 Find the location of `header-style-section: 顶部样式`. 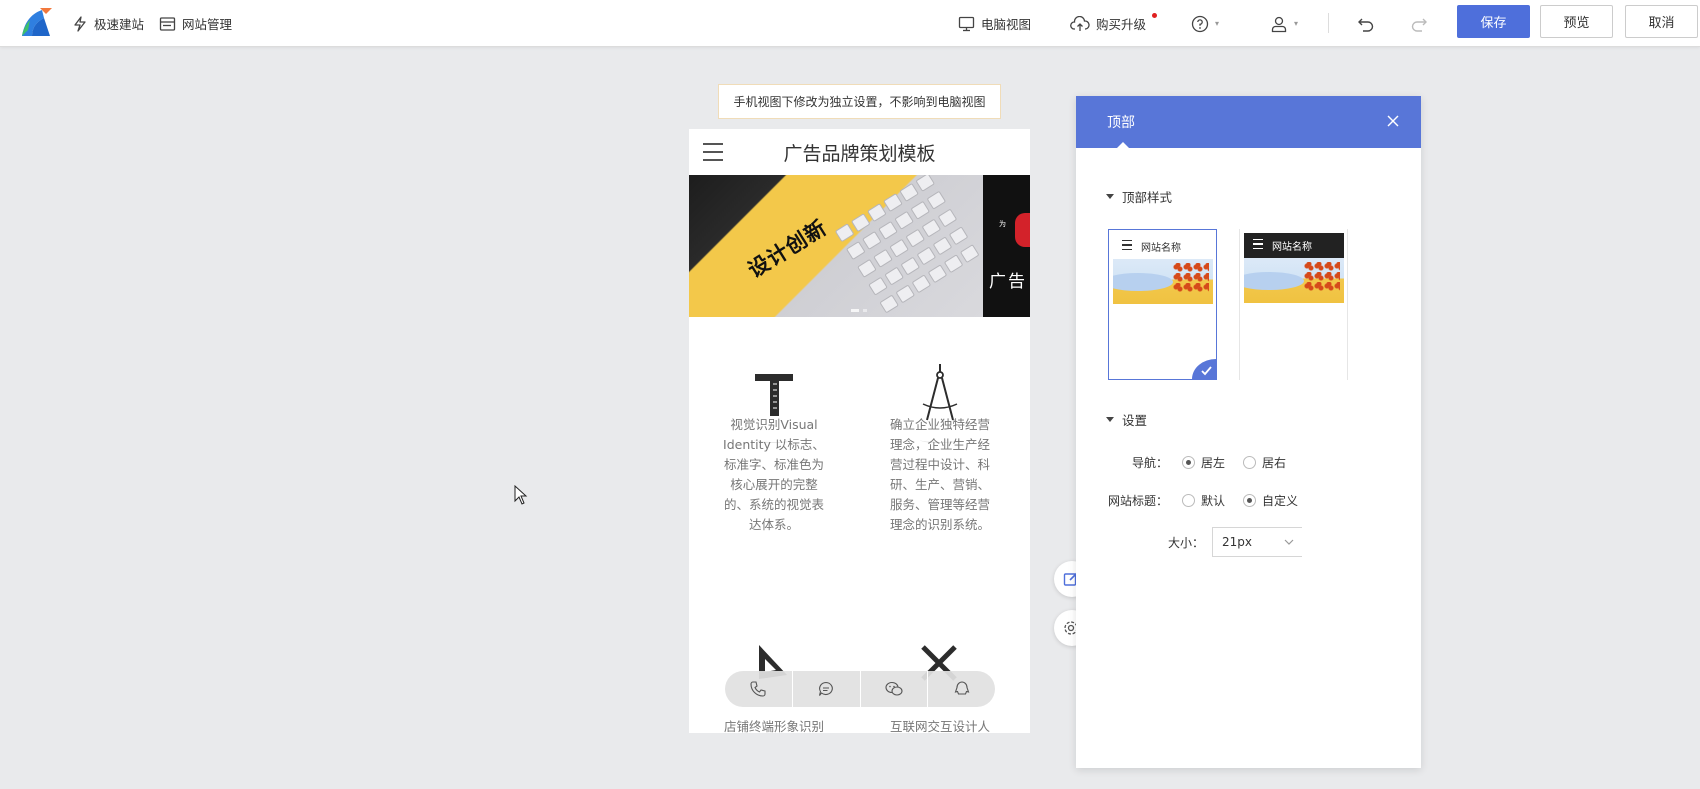

header-style-section: 顶部样式 is located at coordinates (1139, 196).